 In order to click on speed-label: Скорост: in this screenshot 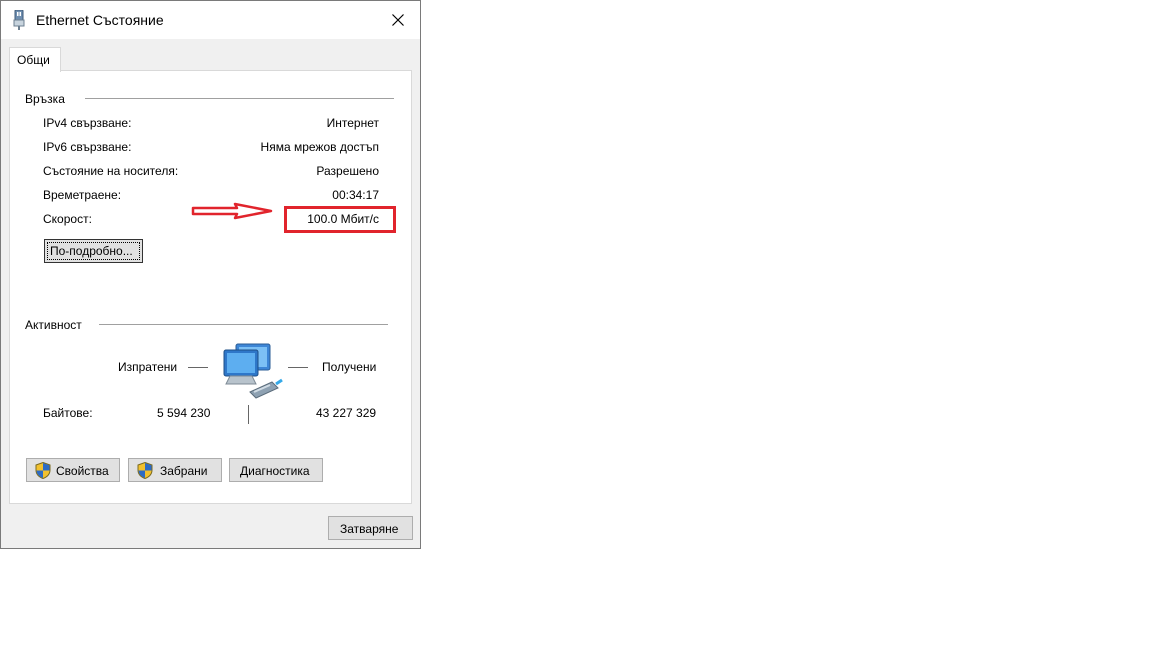, I will do `click(67, 219)`.